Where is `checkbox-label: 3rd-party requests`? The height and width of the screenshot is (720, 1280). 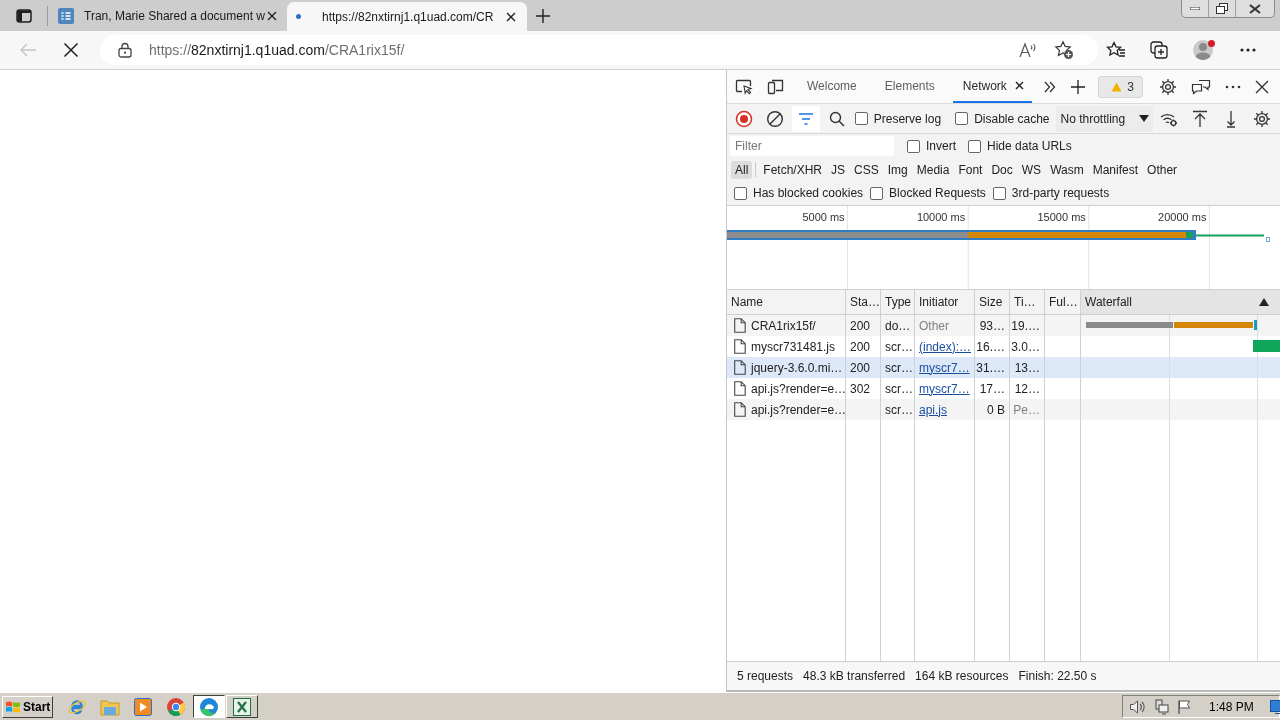
checkbox-label: 3rd-party requests is located at coordinates (1060, 193).